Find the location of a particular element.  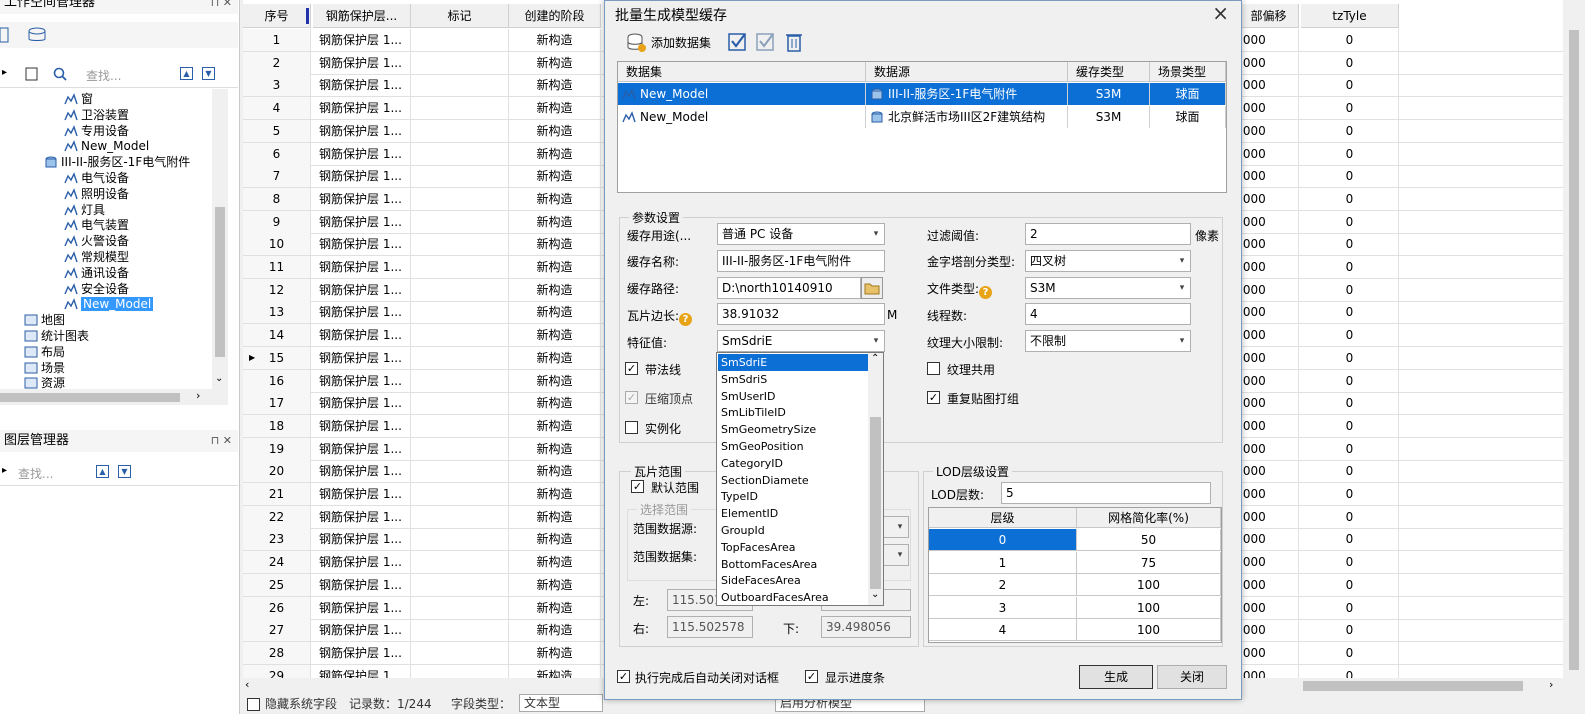

tree-node: 窗 is located at coordinates (78, 99).